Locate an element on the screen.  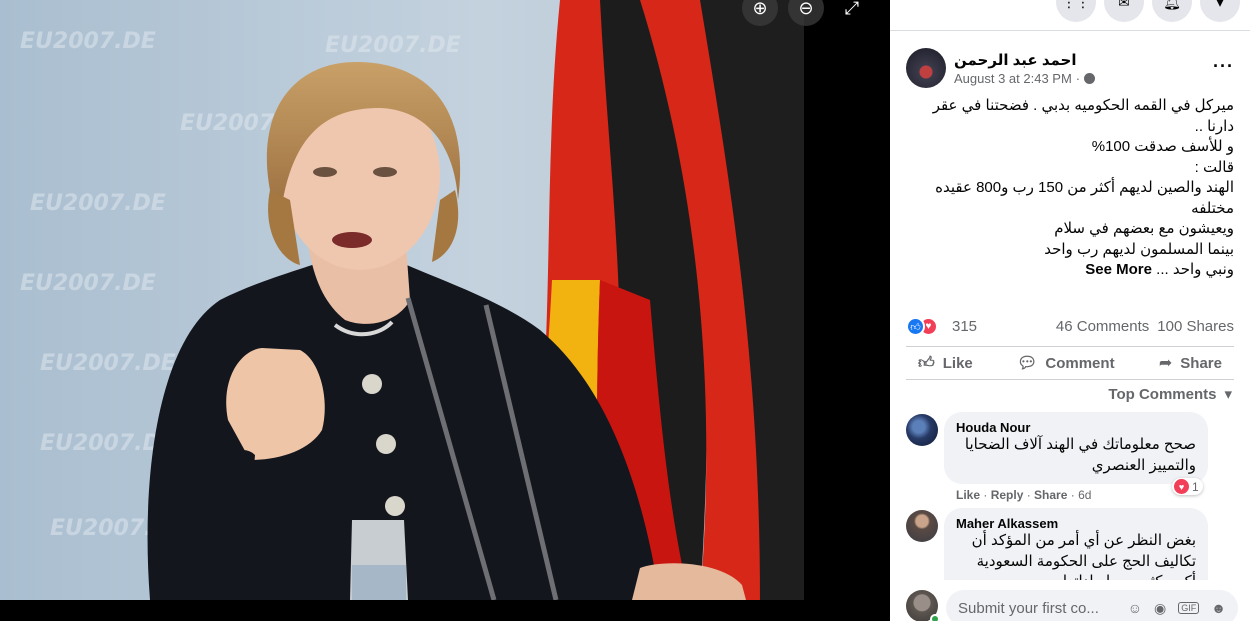
notifications-icon: 🔔︎ is located at coordinates (1172, 11).